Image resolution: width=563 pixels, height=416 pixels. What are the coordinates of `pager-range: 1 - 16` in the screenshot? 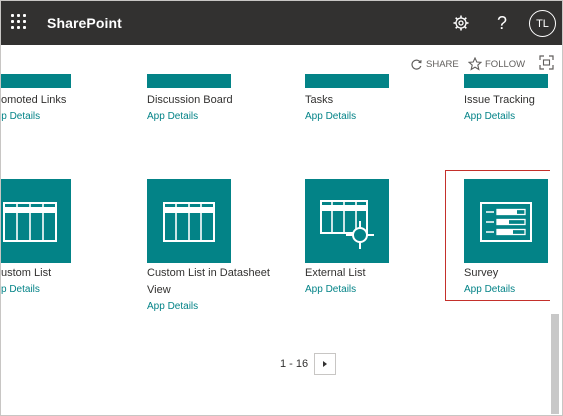 It's located at (294, 364).